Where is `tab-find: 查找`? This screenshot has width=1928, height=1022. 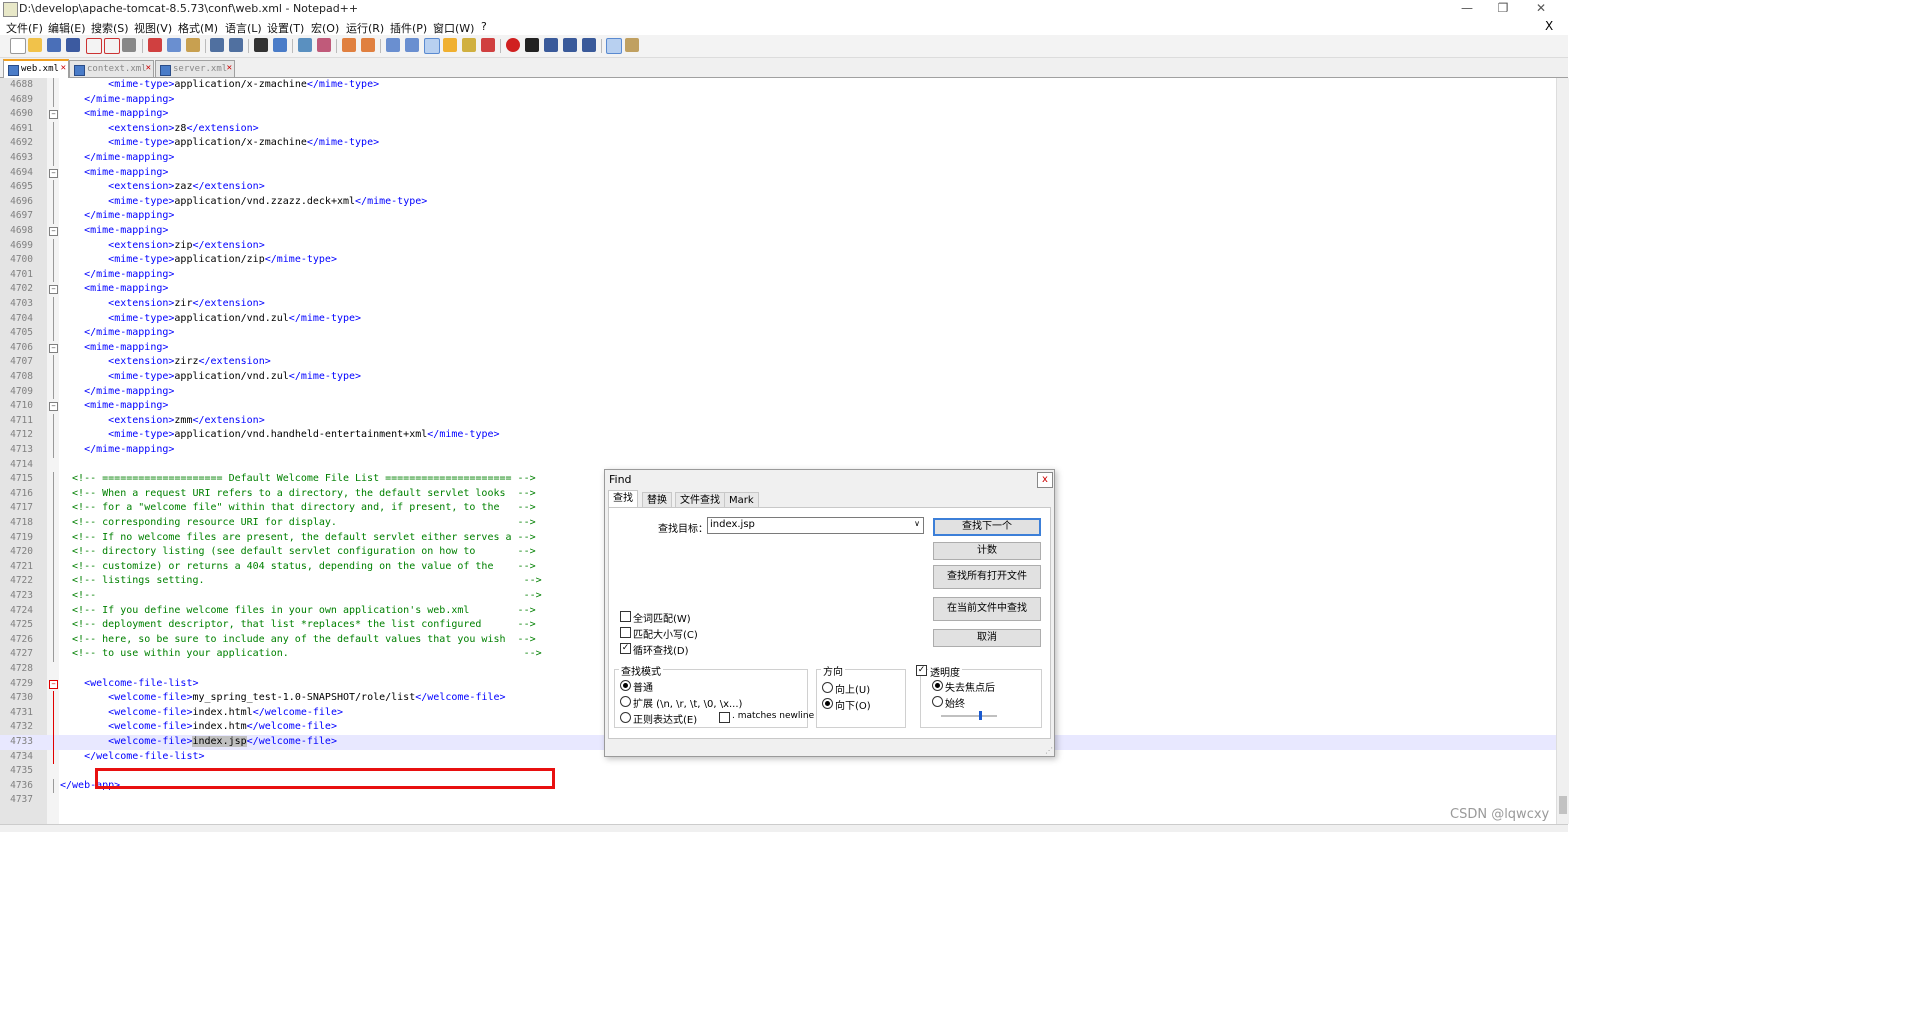 tab-find: 查找 is located at coordinates (623, 499).